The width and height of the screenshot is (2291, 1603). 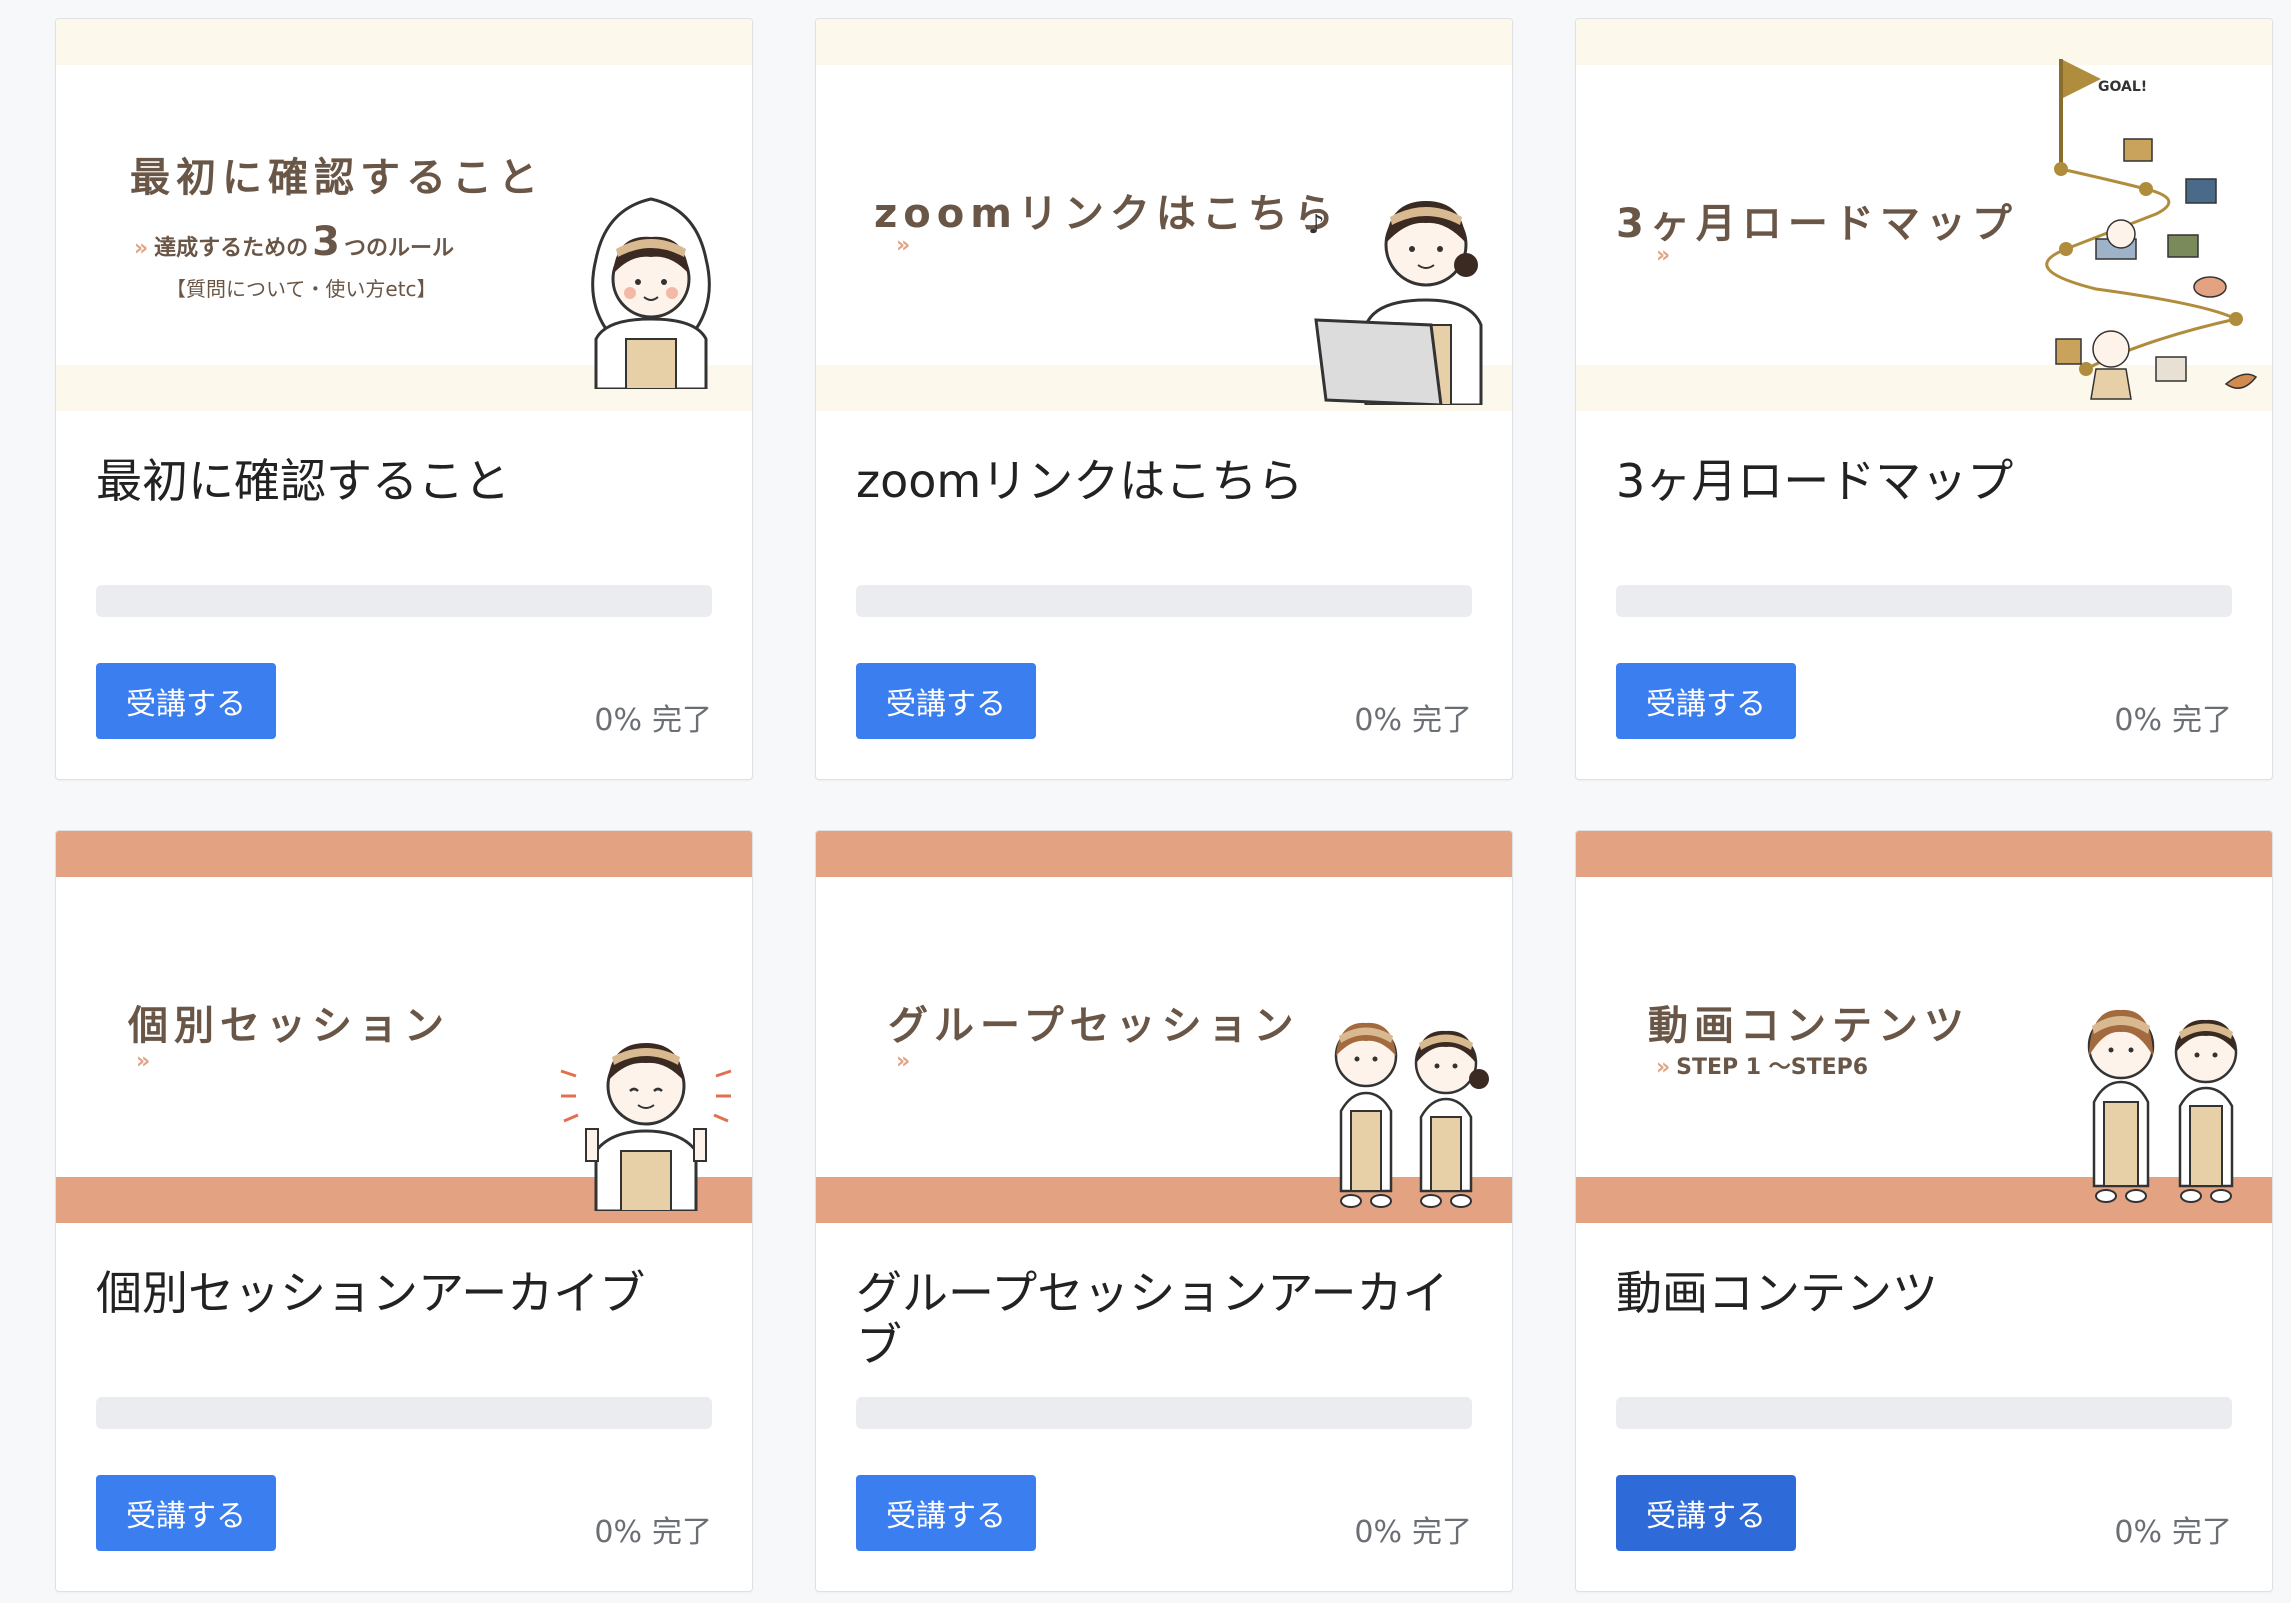 What do you see at coordinates (1152, 1319) in the screenshot?
I see `course-title: グループセッションアーカイブ` at bounding box center [1152, 1319].